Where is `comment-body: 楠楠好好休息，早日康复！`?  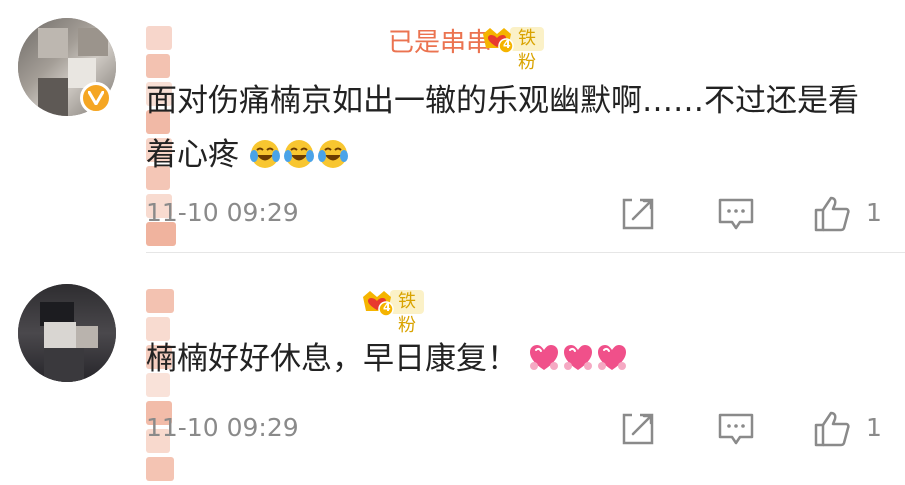
comment-body: 楠楠好好休息，早日康复！ is located at coordinates (332, 359).